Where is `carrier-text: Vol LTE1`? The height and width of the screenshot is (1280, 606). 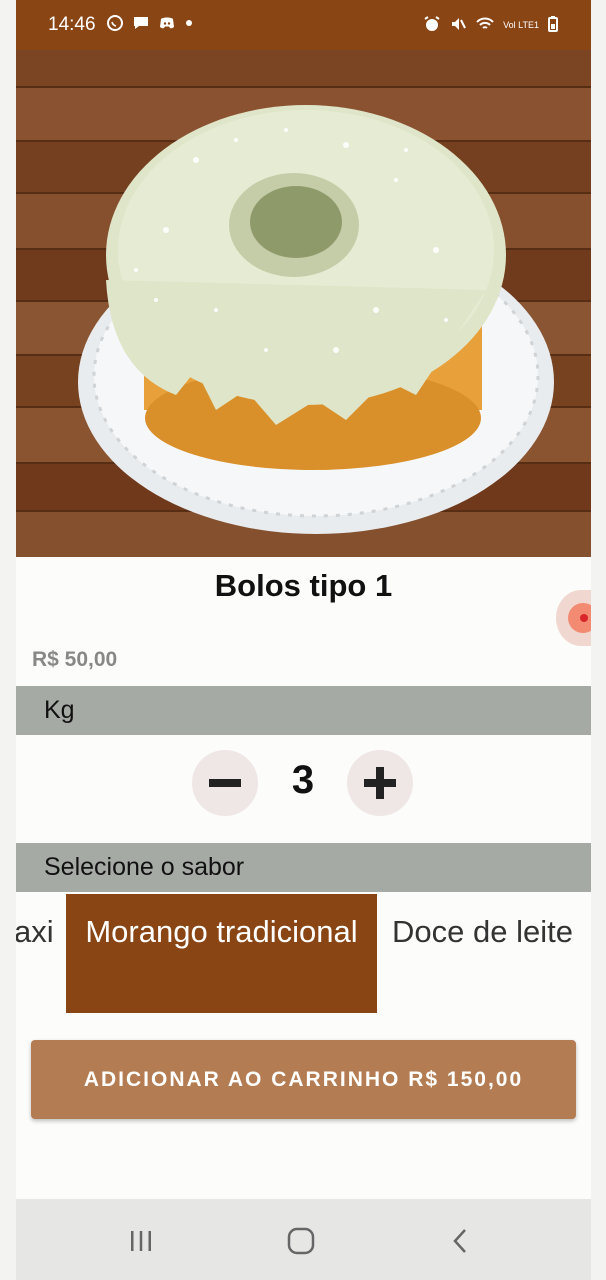
carrier-text: Vol LTE1 is located at coordinates (521, 24).